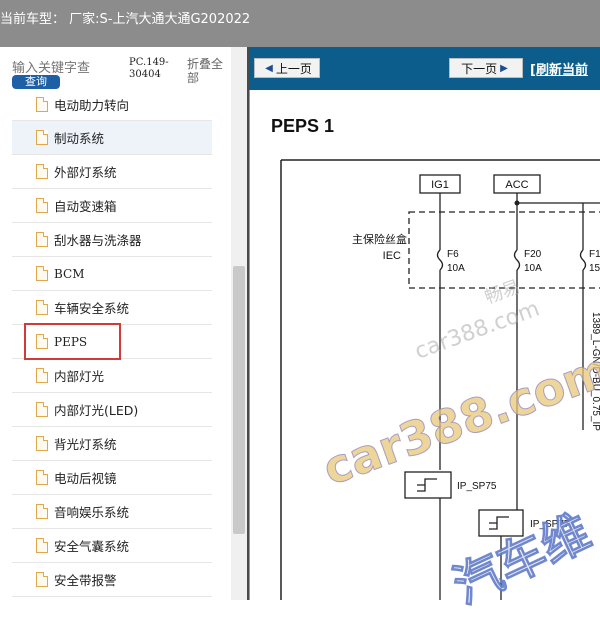  I want to click on next-page-button: 下一页 ▶, so click(486, 68).